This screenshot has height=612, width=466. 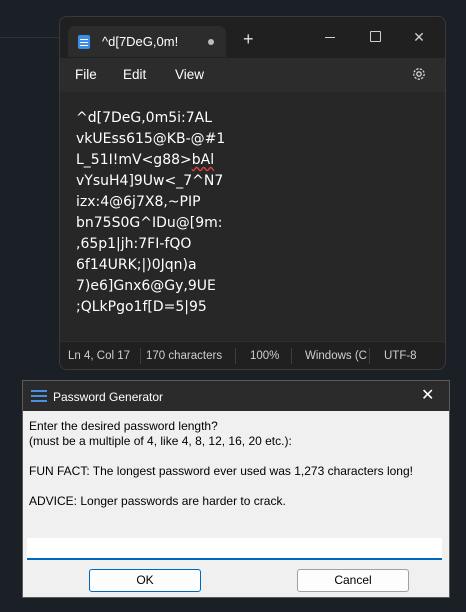 I want to click on menu-file: File, so click(x=86, y=74).